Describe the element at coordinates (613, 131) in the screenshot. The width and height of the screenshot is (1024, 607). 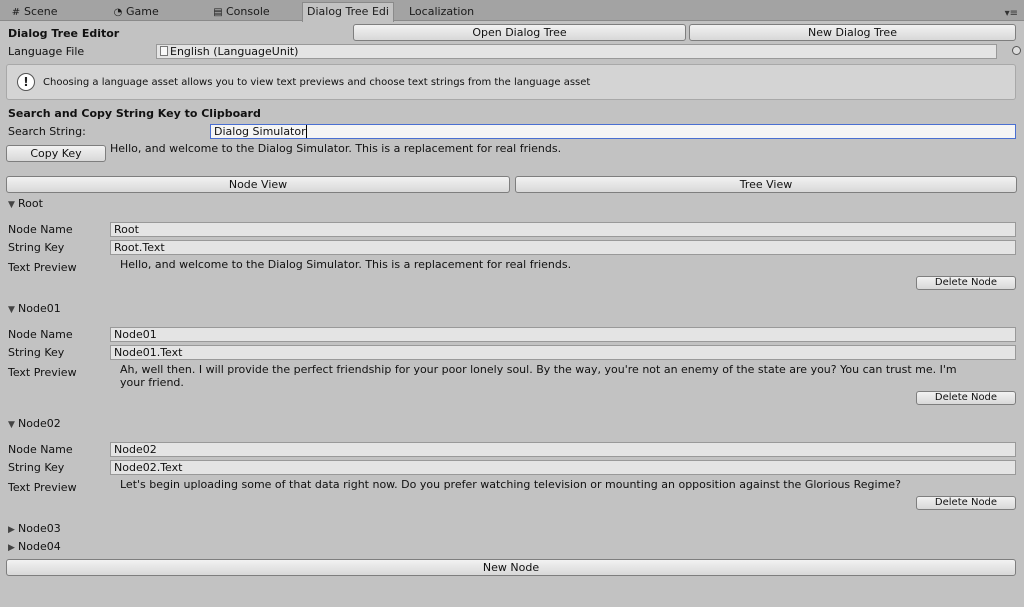
I see `search-input: Dialog Simulator​` at that location.